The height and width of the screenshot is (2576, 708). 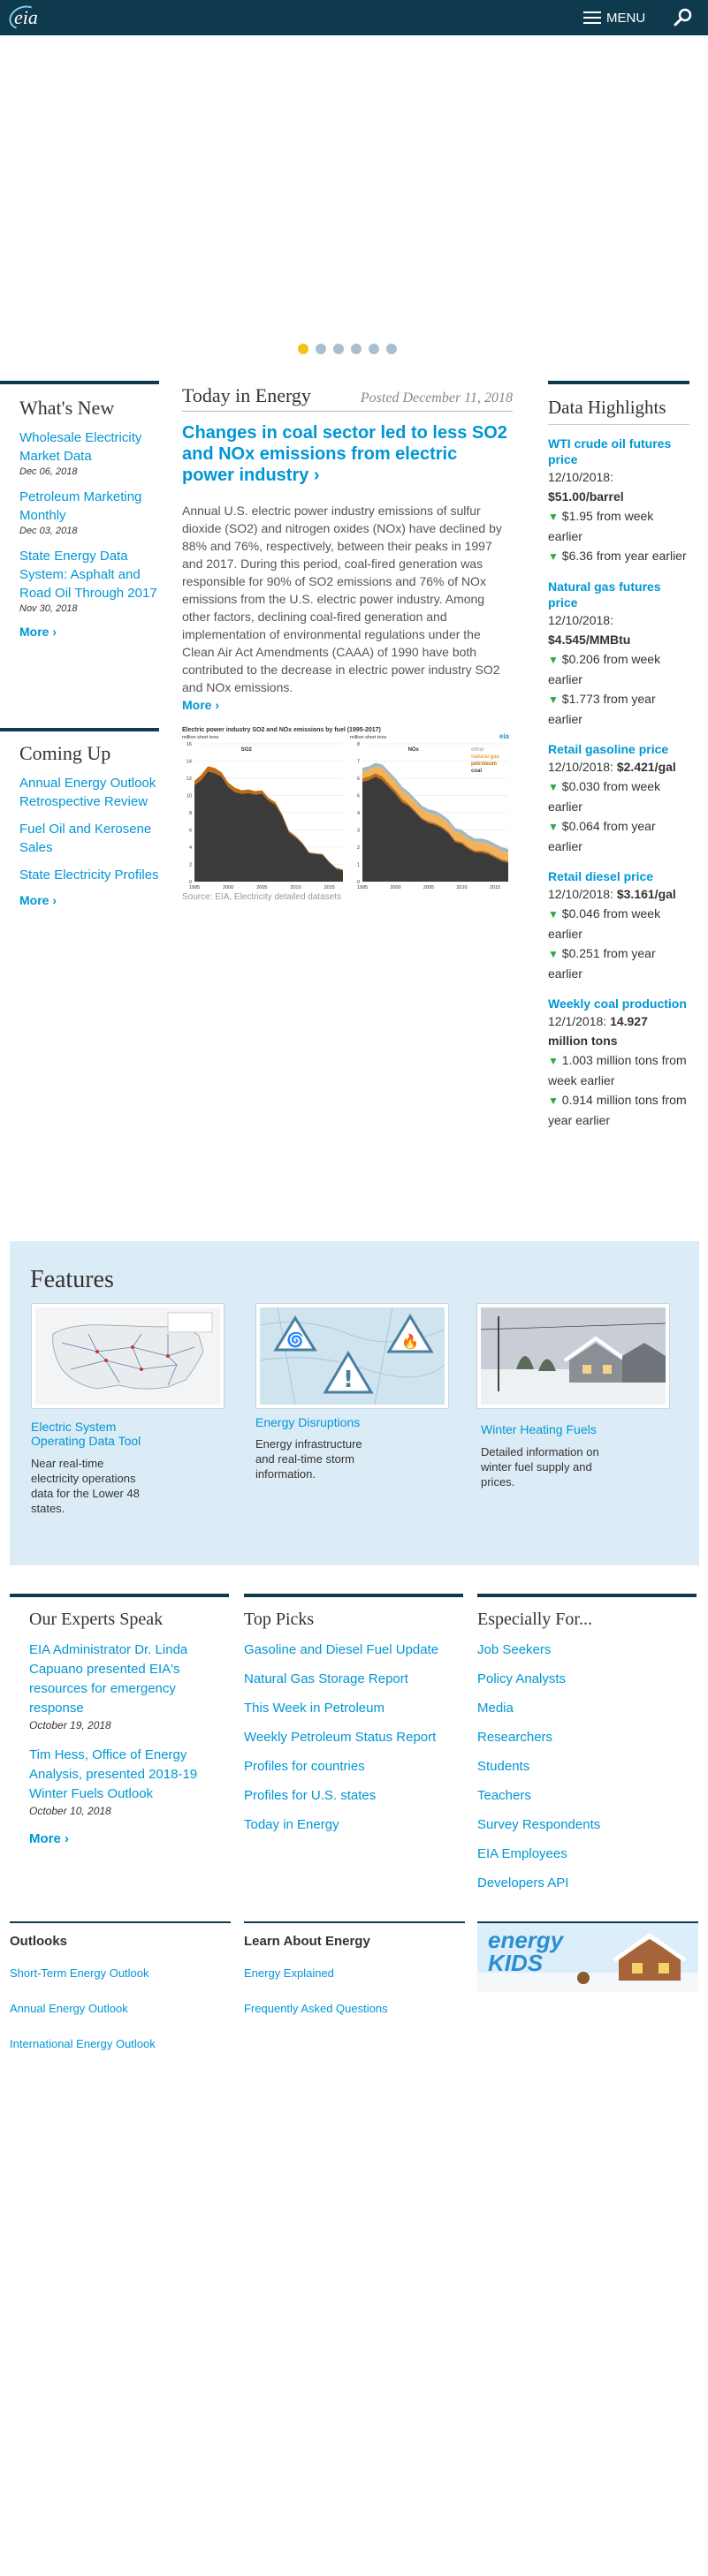 I want to click on top-pick-link: Profiles for countries, so click(x=354, y=1767).